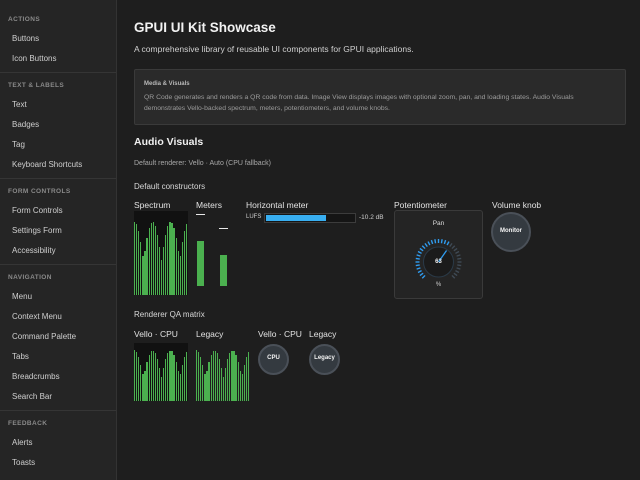  I want to click on sidebar-item-command-palette: Command Palette, so click(44, 336).